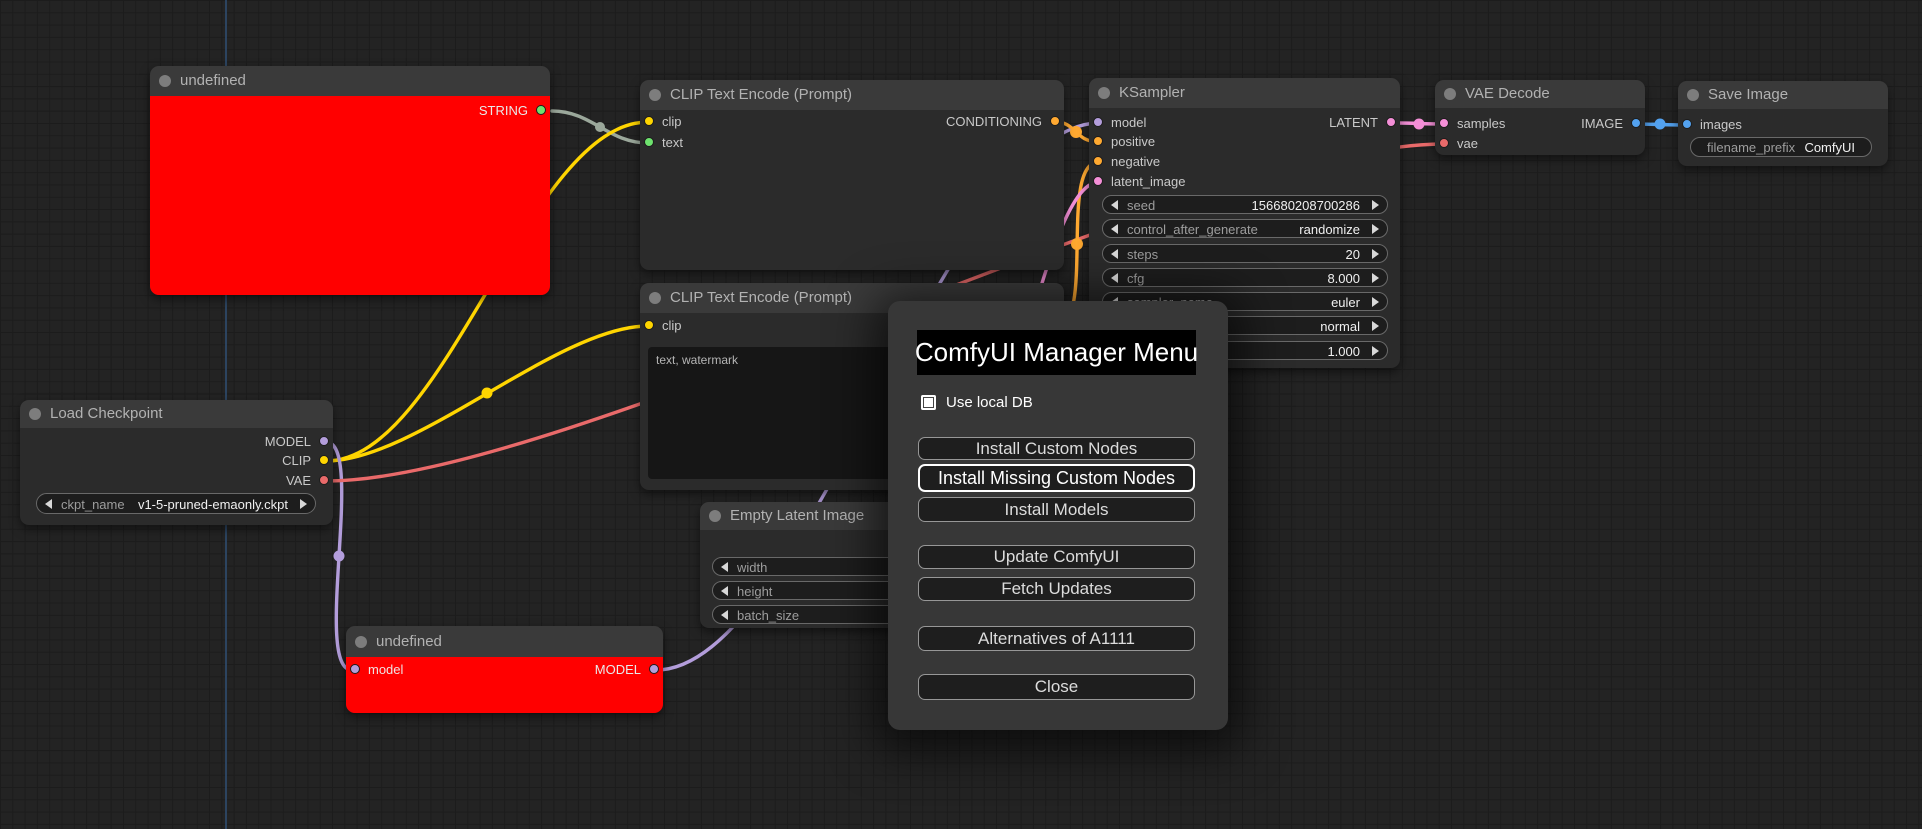 The image size is (1922, 829). Describe the element at coordinates (1245, 277) in the screenshot. I see `cfg-widget: cfg 8.000` at that location.